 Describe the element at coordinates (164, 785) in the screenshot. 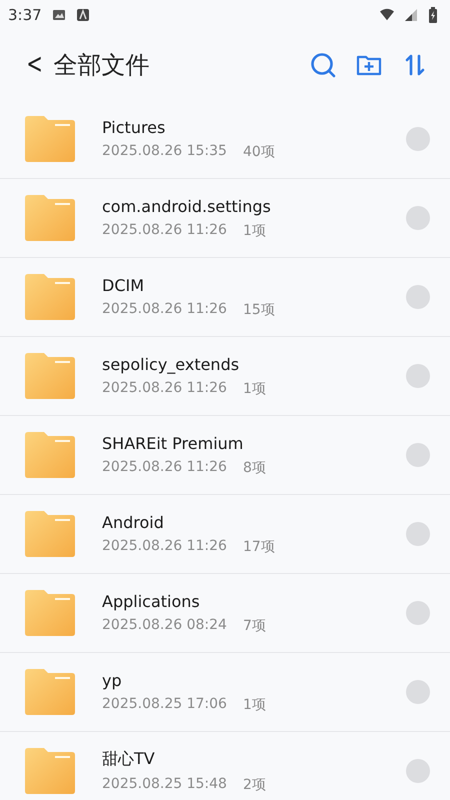

I see `modified-date: 2025.08.25 15:48` at that location.